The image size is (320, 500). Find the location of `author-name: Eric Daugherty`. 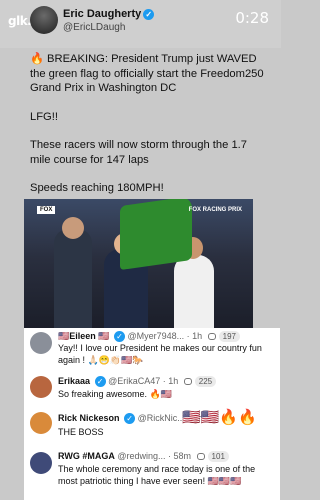

author-name: Eric Daugherty is located at coordinates (102, 14).